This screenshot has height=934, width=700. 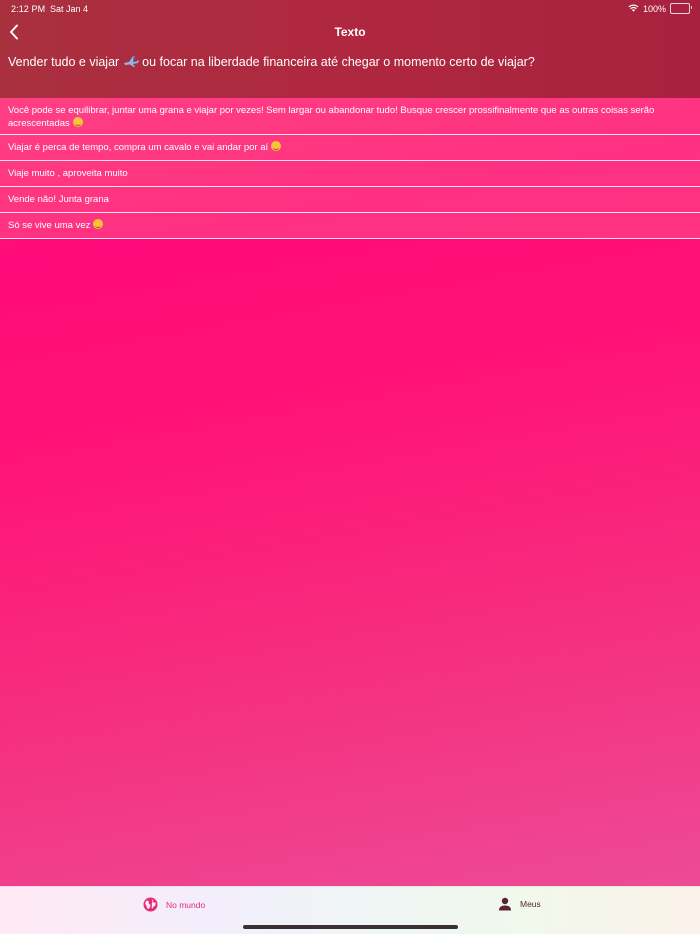 What do you see at coordinates (350, 927) in the screenshot?
I see `home-indicator` at bounding box center [350, 927].